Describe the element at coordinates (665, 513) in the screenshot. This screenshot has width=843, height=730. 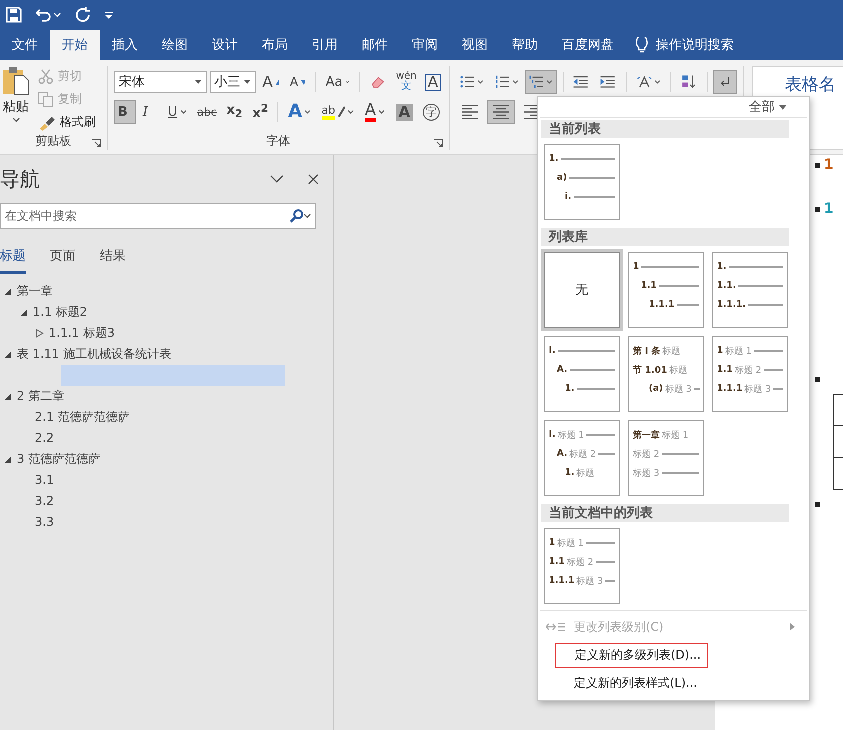
I see `section-header: 当前文档中的列表` at that location.